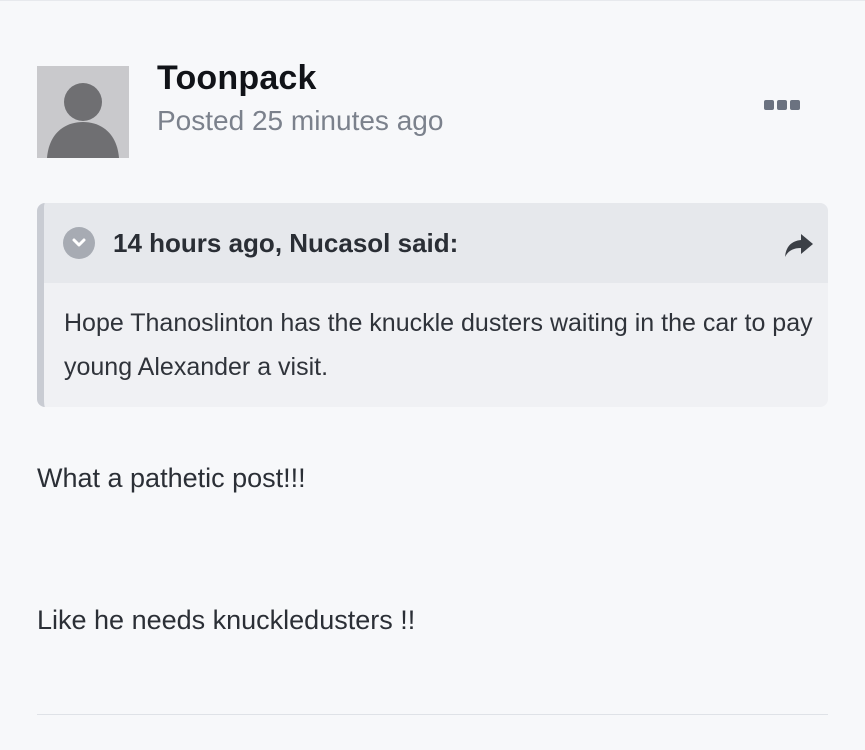  I want to click on chevron-down-circle-icon, so click(79, 243).